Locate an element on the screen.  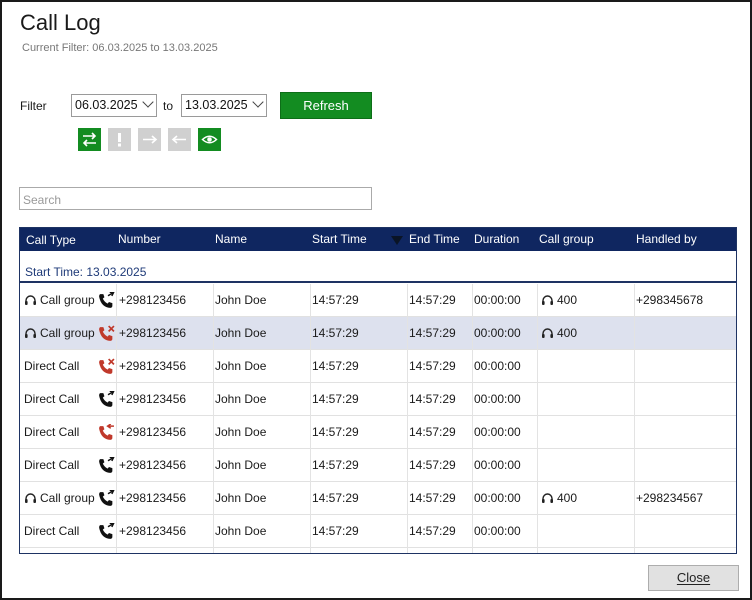
call-type-cell: Call group is located at coordinates (59, 498).